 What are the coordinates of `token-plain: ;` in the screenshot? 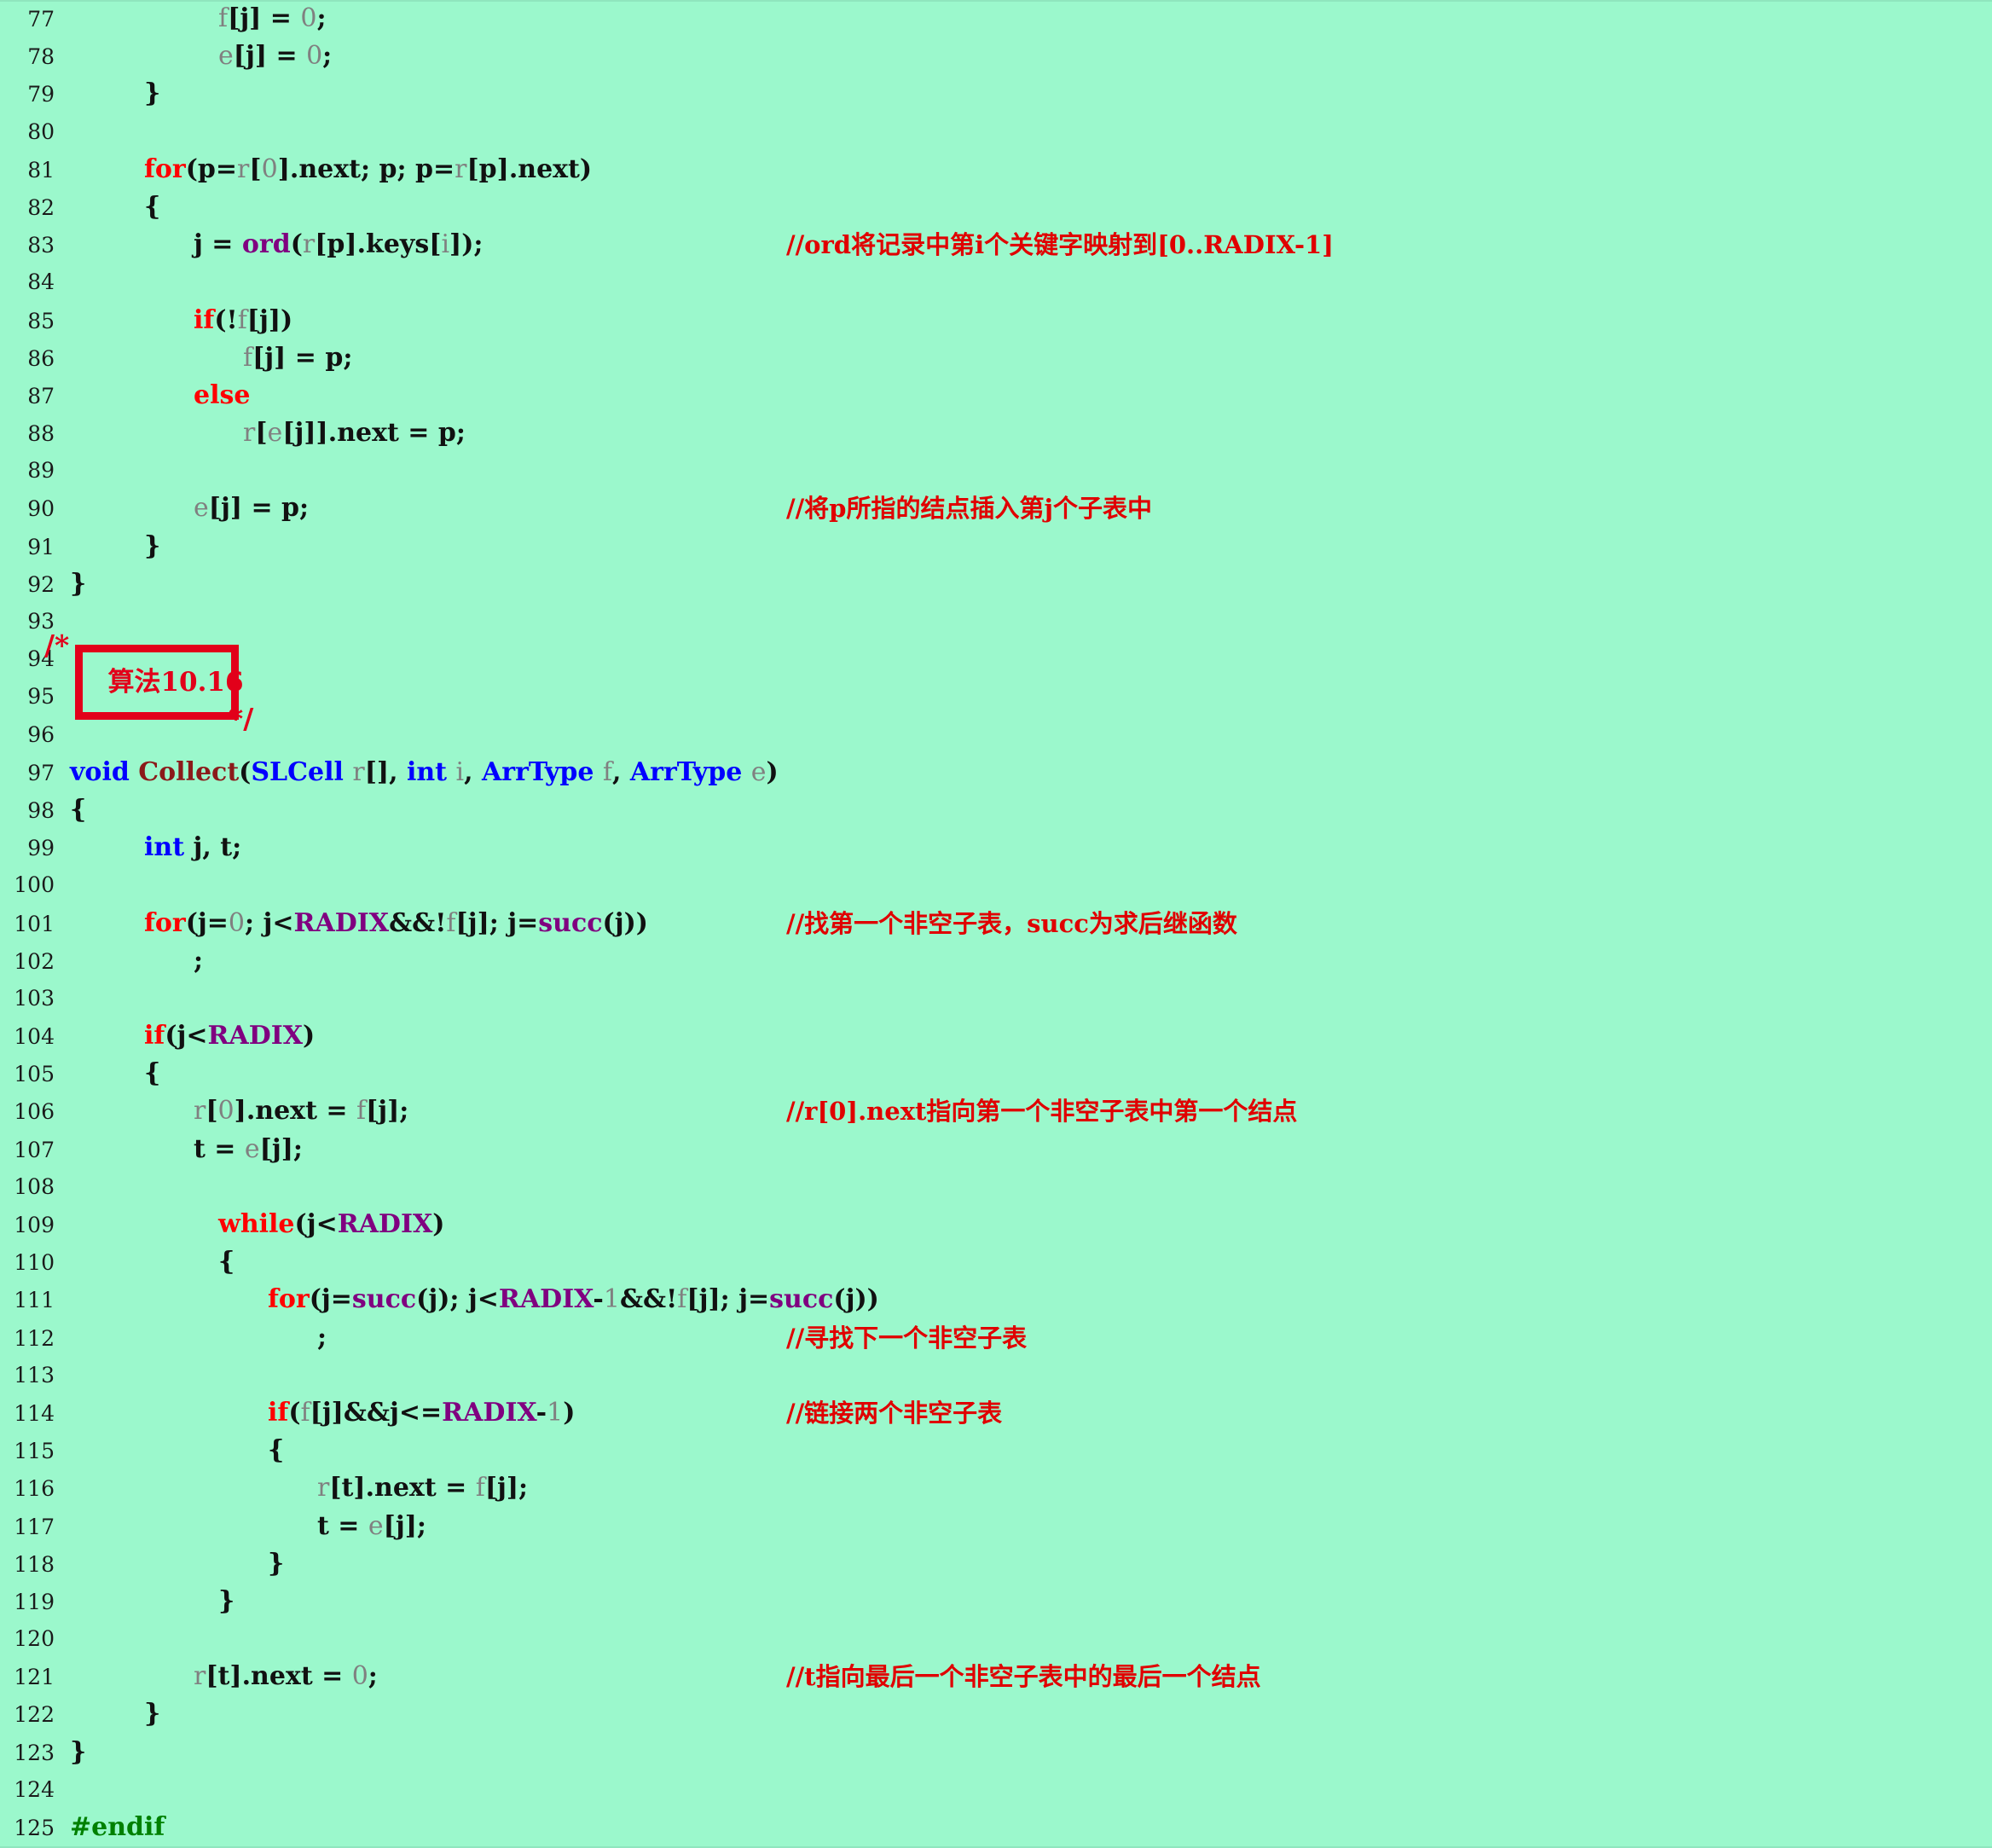 It's located at (373, 1677).